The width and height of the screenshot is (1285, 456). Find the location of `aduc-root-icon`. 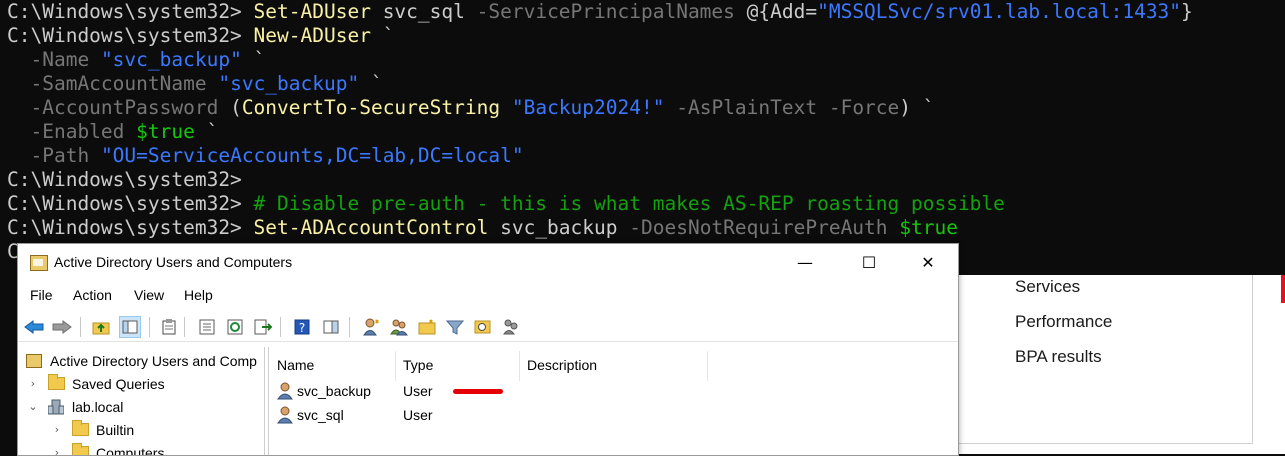

aduc-root-icon is located at coordinates (34, 361).